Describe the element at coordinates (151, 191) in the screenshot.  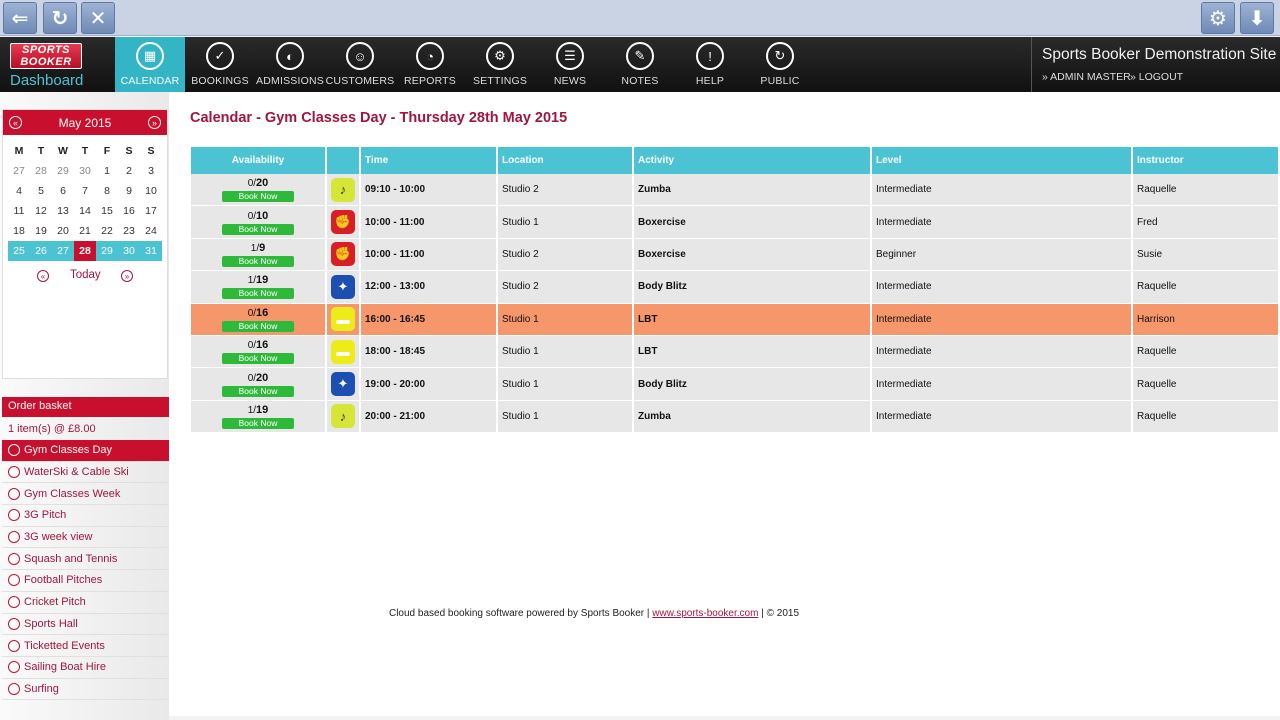
I see `calendar-day: 10` at that location.